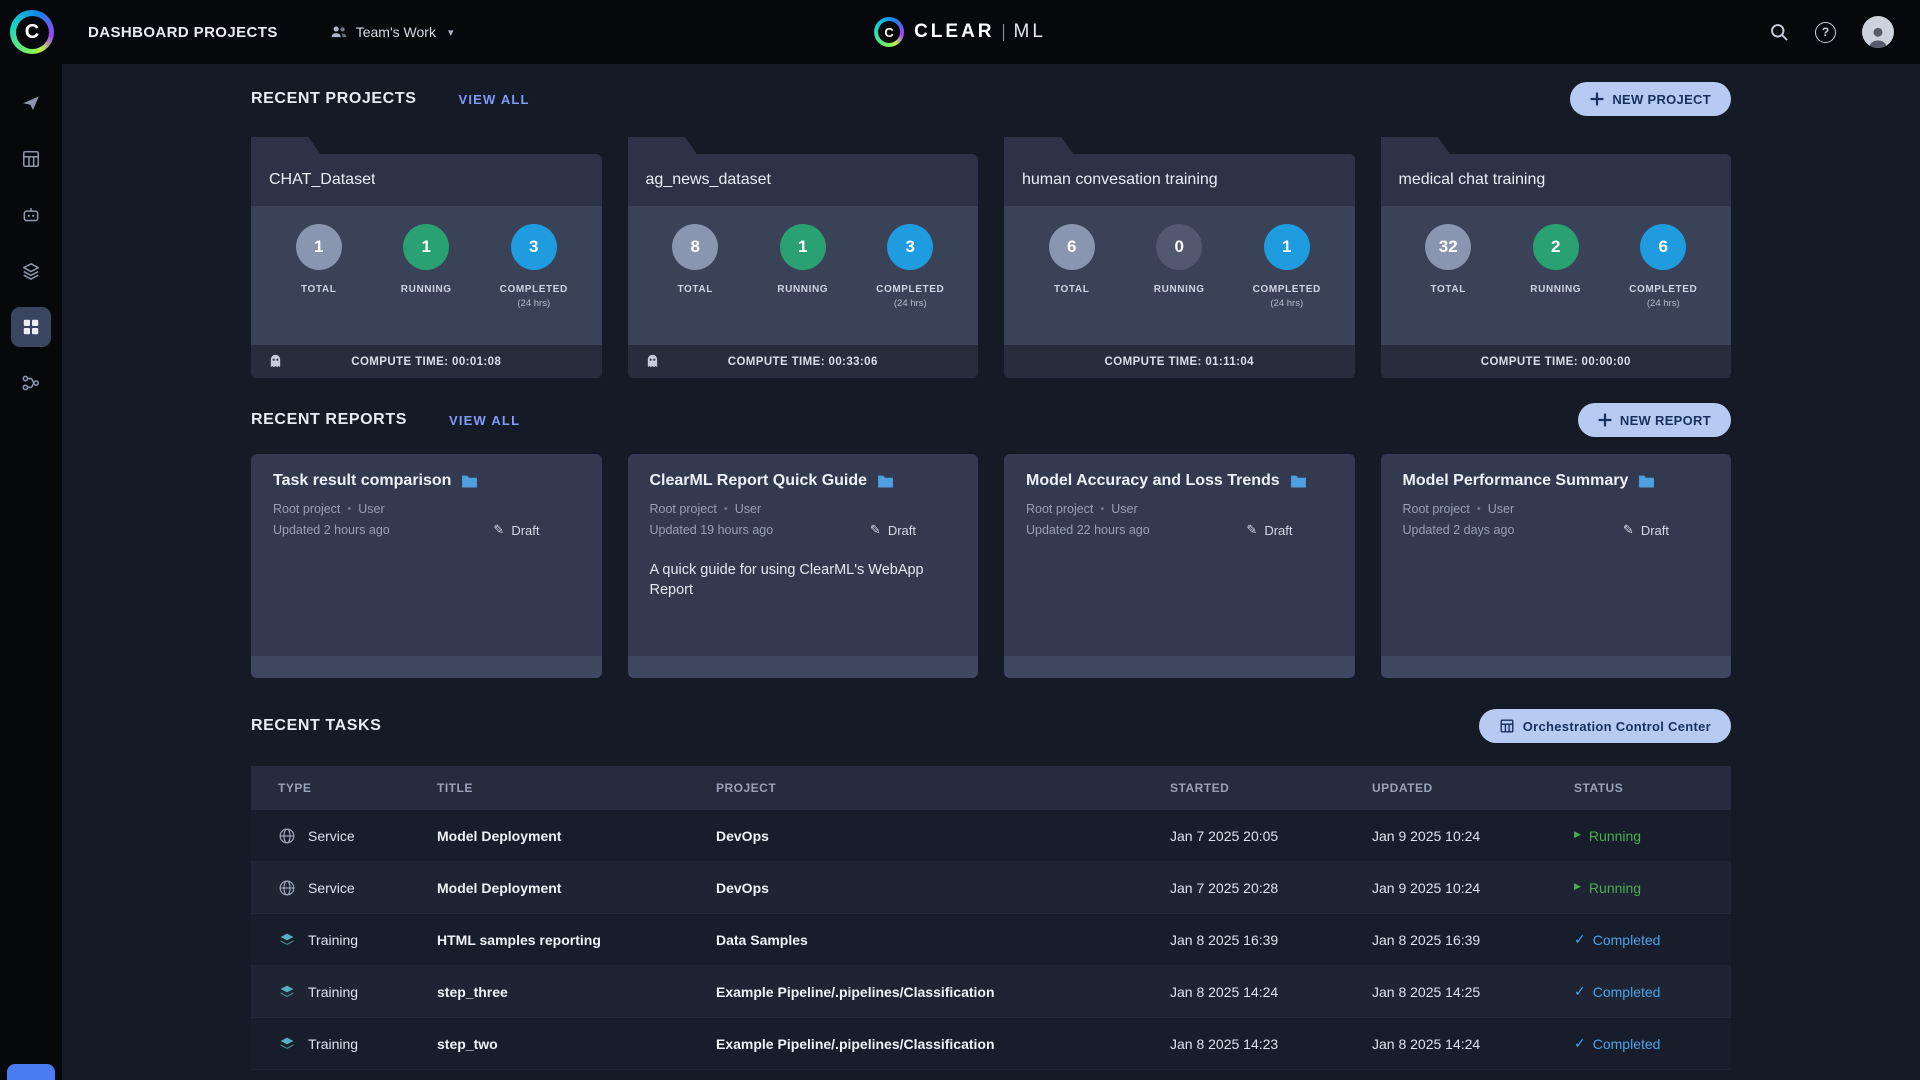  What do you see at coordinates (1426, 835) in the screenshot?
I see `task-updated: Jan 9 2025 10:24` at bounding box center [1426, 835].